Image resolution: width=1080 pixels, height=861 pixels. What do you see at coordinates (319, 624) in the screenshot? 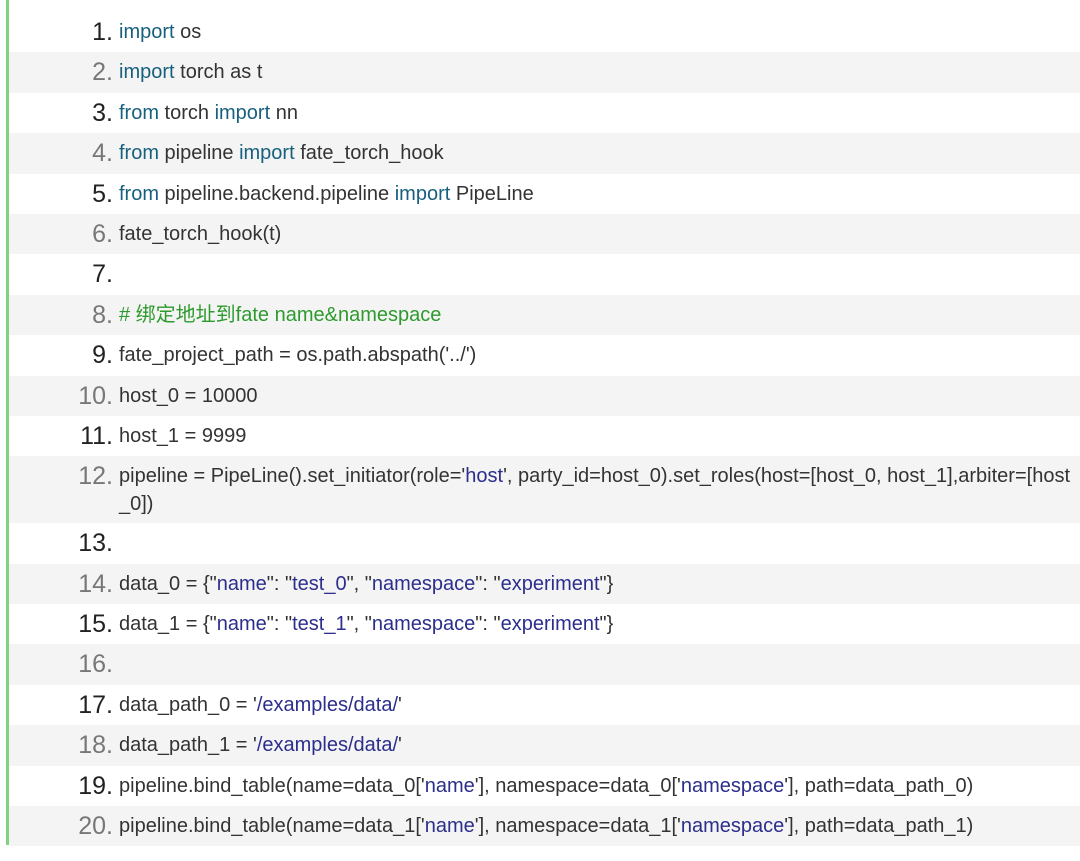
I see `string-token: test_1` at bounding box center [319, 624].